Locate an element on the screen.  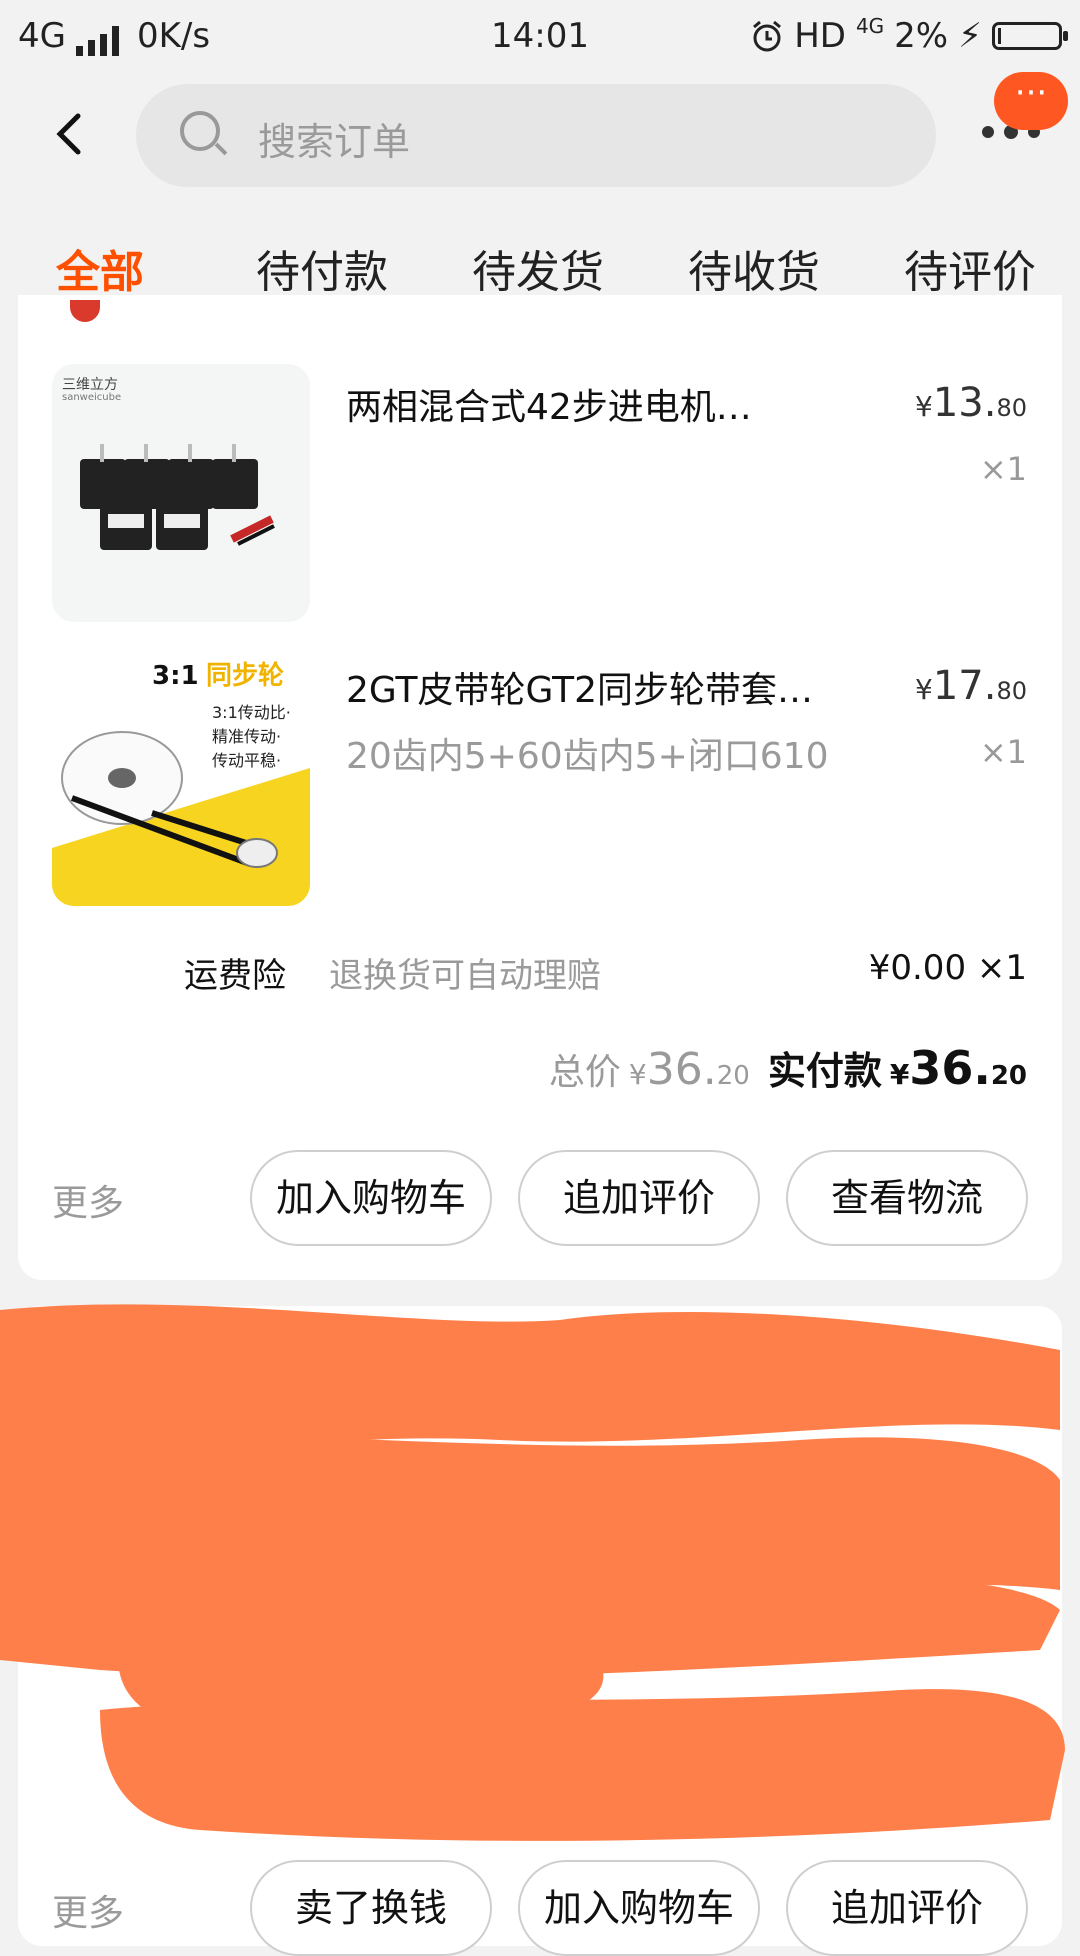
tab-pending-review: 待评价 is located at coordinates (970, 268).